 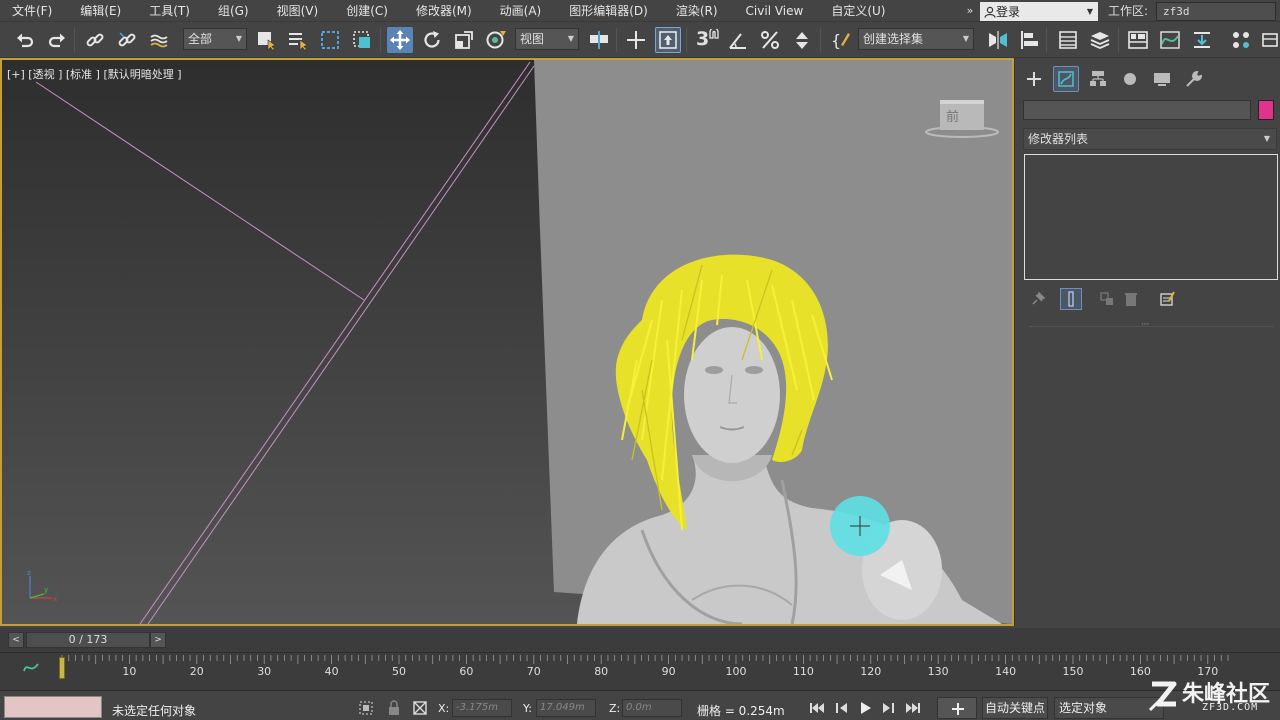 What do you see at coordinates (444, 11) in the screenshot?
I see `menu-modifiers: 修改器(M)` at bounding box center [444, 11].